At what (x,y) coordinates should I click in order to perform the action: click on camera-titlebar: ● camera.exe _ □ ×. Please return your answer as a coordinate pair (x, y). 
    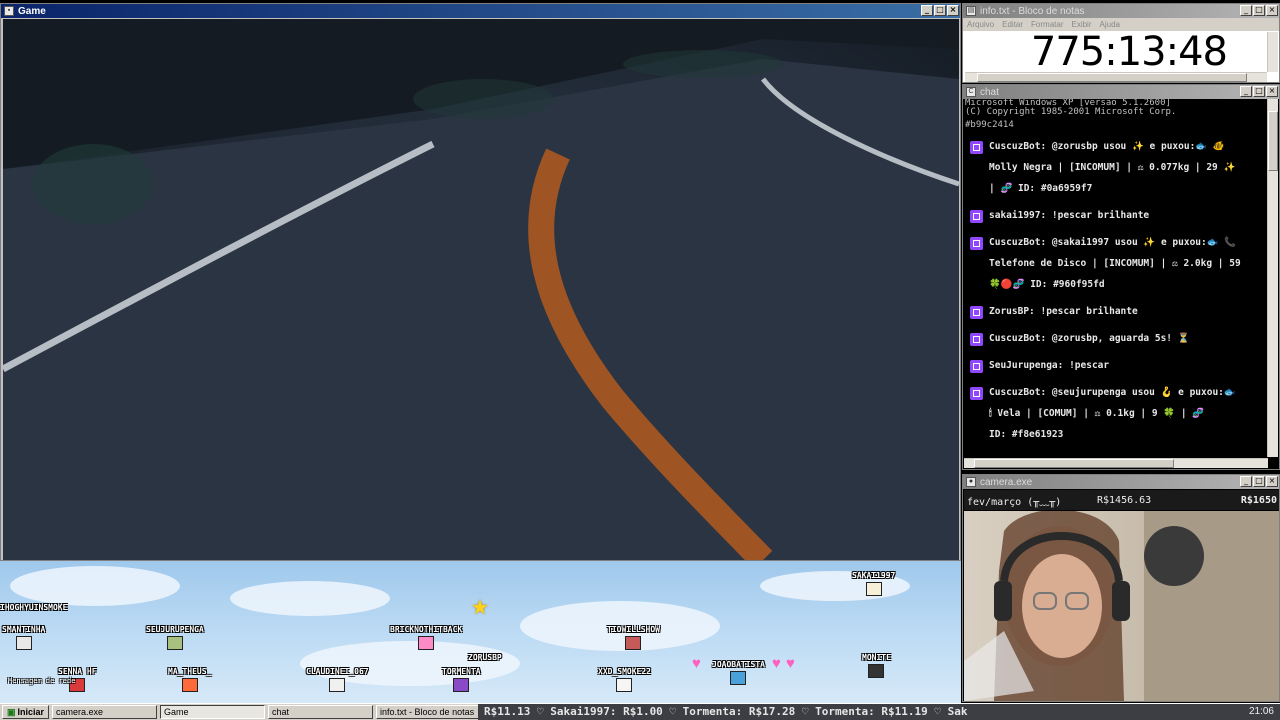
    Looking at the image, I should click on (1121, 482).